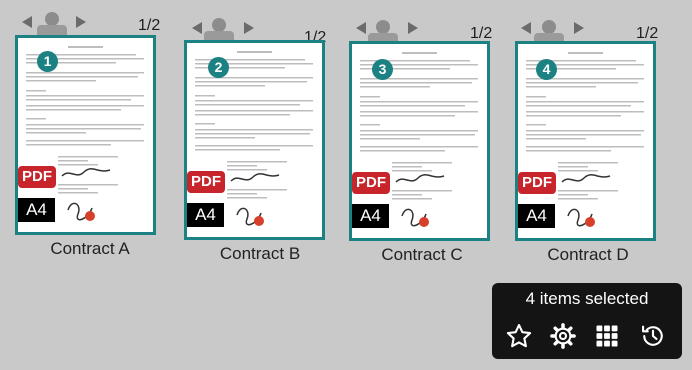 The width and height of the screenshot is (692, 370). I want to click on gear-icon, so click(563, 336).